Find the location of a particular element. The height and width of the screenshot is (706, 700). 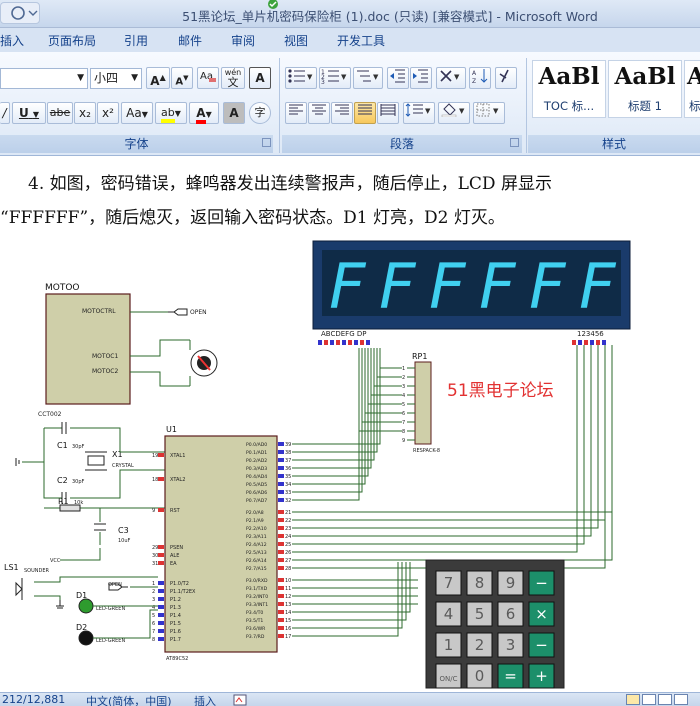

font-color-button: A▼ is located at coordinates (204, 113).